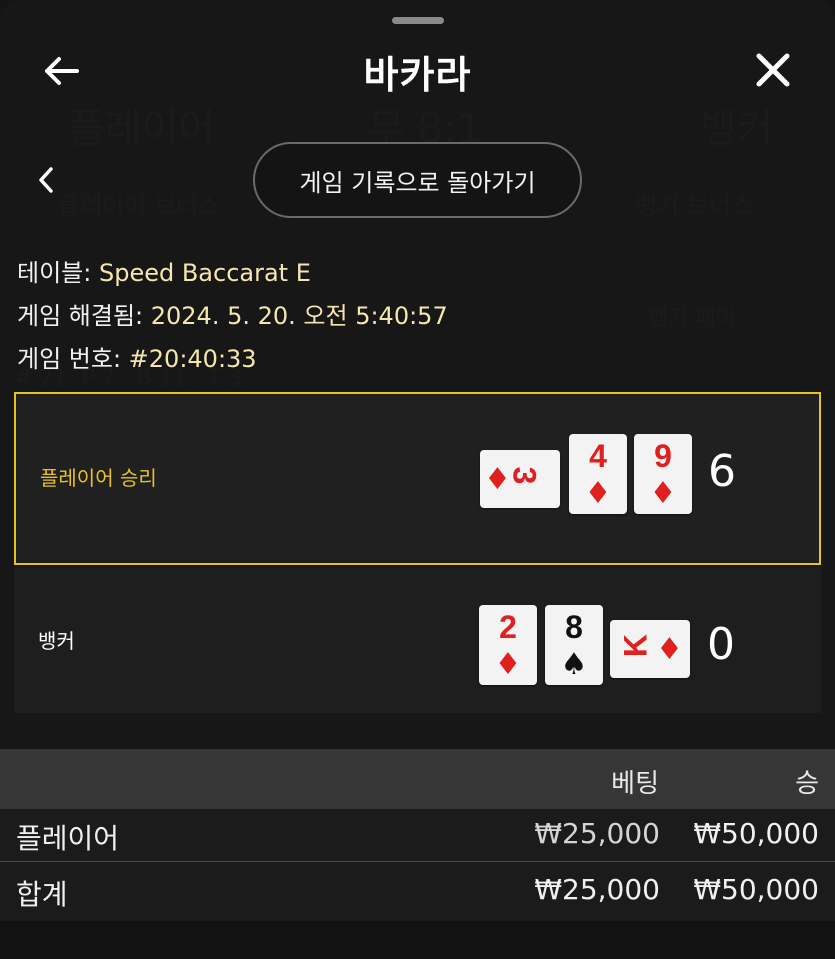 The width and height of the screenshot is (835, 959). What do you see at coordinates (574, 664) in the screenshot?
I see `card-suit: ♠` at bounding box center [574, 664].